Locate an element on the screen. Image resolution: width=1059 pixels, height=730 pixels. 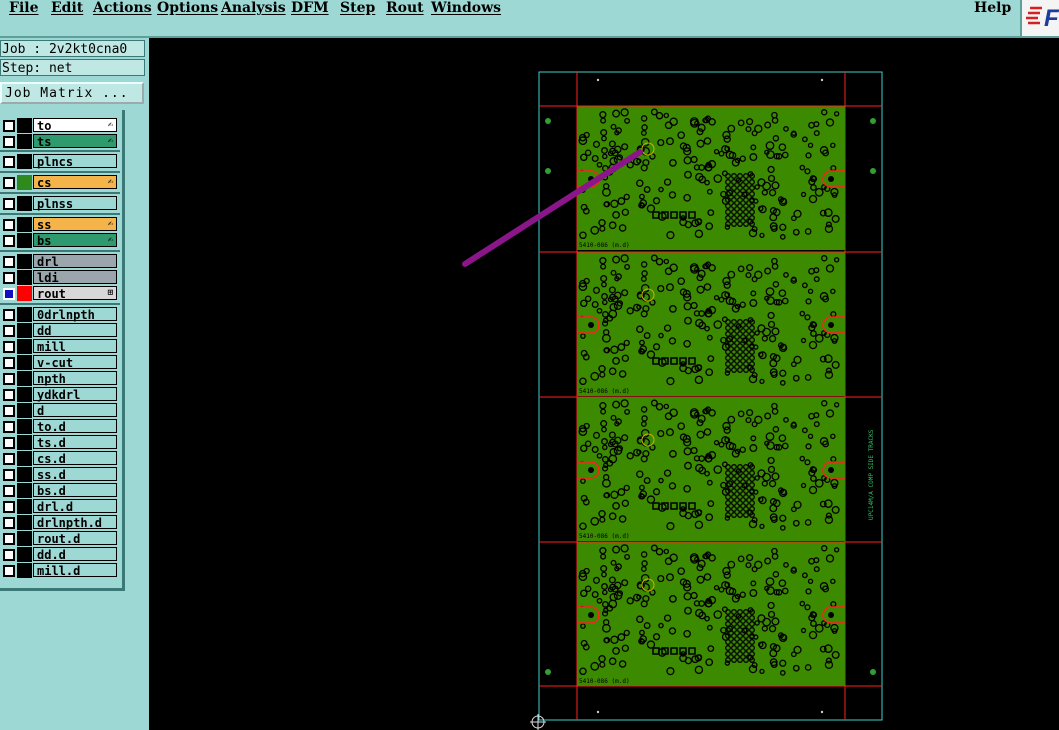
layer-name: dd is located at coordinates (75, 330).